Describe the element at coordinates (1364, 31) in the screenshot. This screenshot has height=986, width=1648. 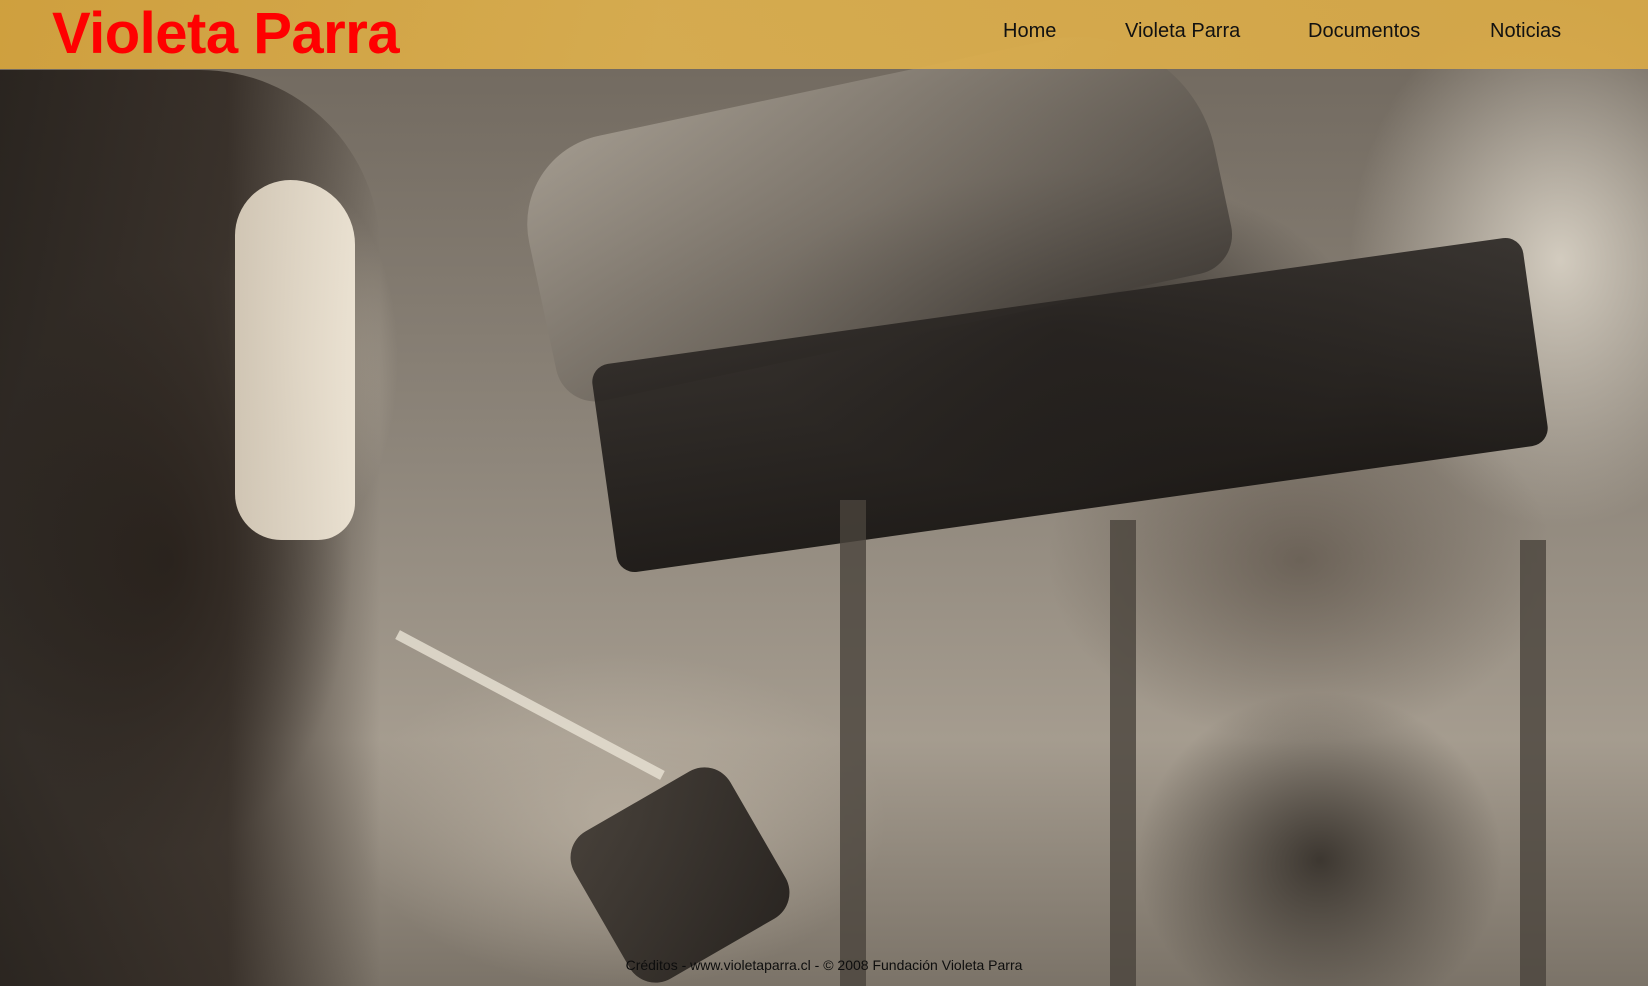
I see `nav-link-documentos: Documentos` at that location.